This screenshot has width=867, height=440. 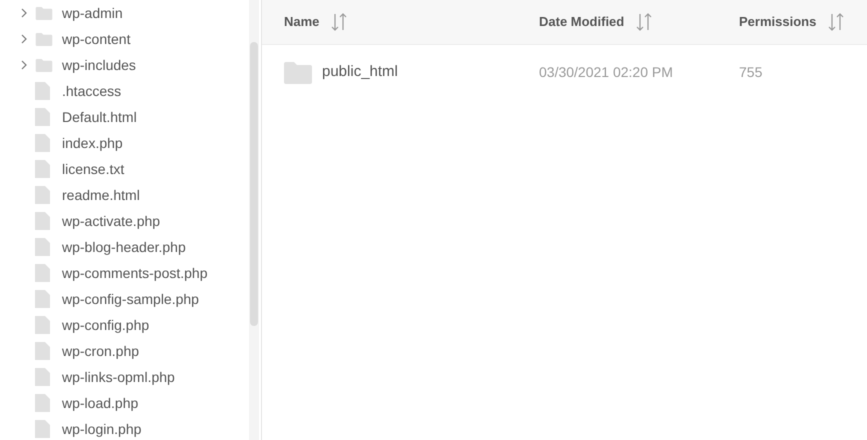 What do you see at coordinates (92, 91) in the screenshot?
I see `file-name: .htaccess` at bounding box center [92, 91].